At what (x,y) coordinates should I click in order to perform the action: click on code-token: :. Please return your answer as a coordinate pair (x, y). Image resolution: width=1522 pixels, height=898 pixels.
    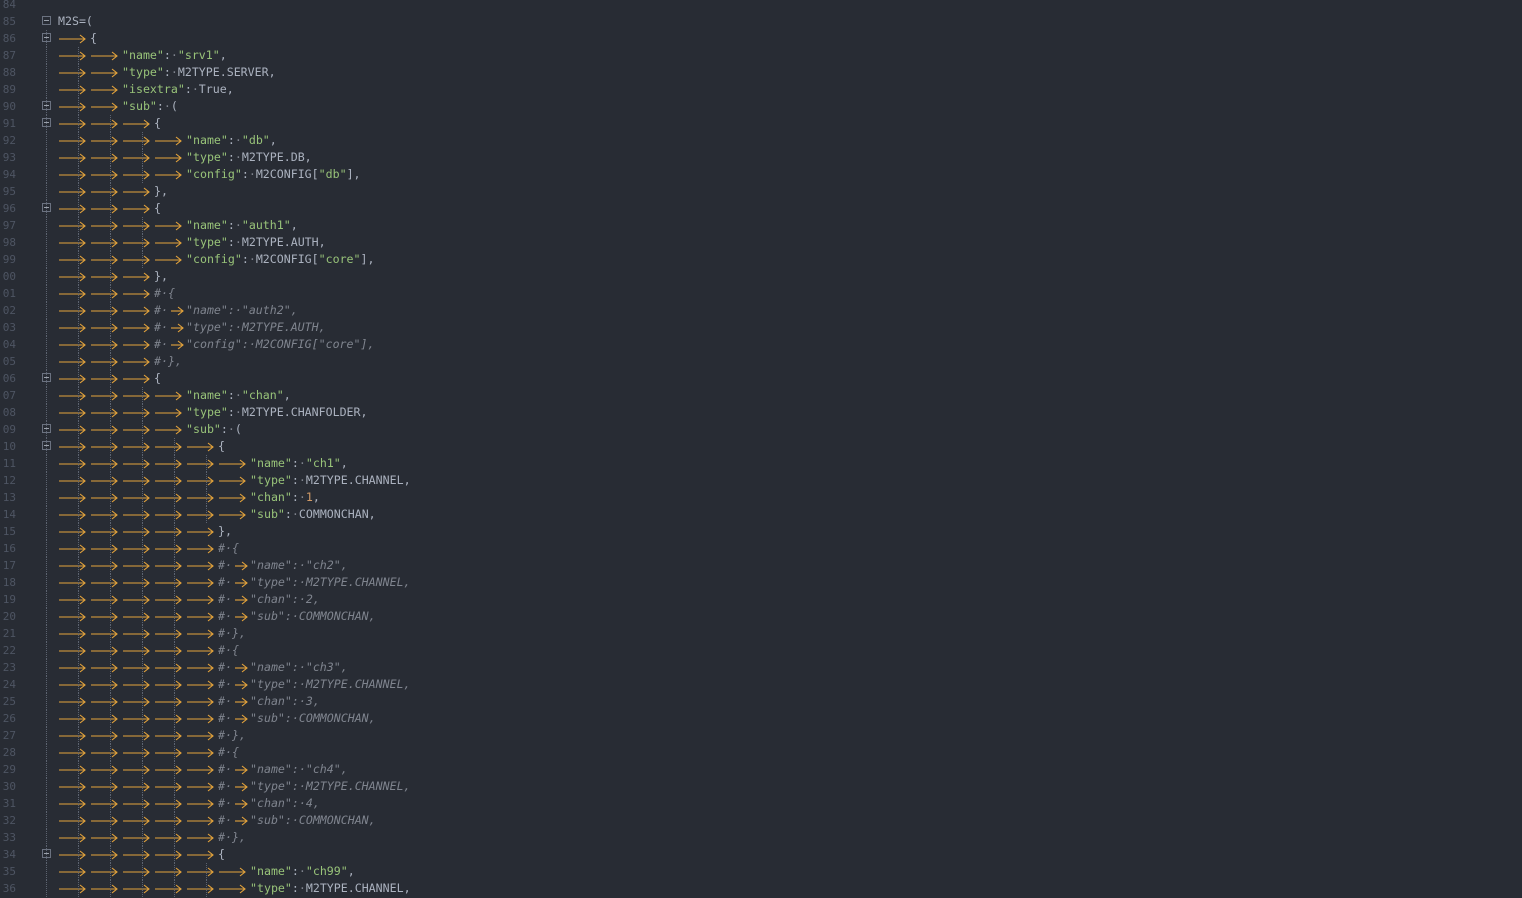
    Looking at the image, I should click on (167, 55).